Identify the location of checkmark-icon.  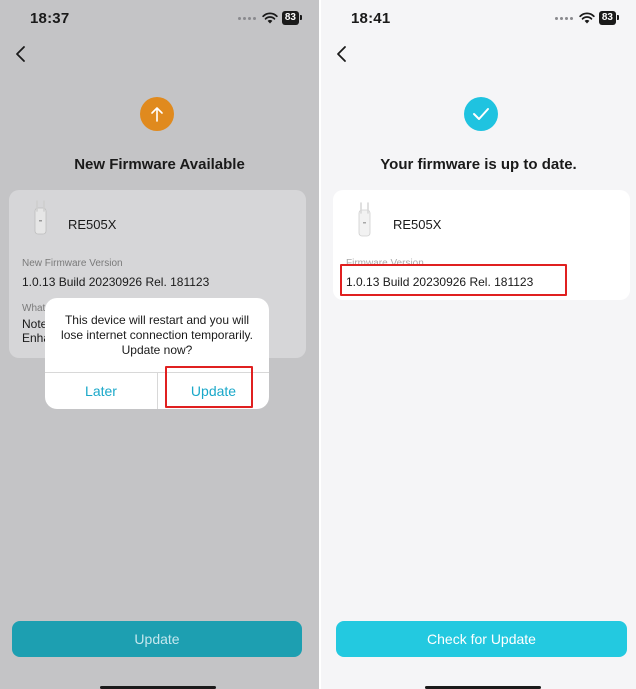
(481, 114).